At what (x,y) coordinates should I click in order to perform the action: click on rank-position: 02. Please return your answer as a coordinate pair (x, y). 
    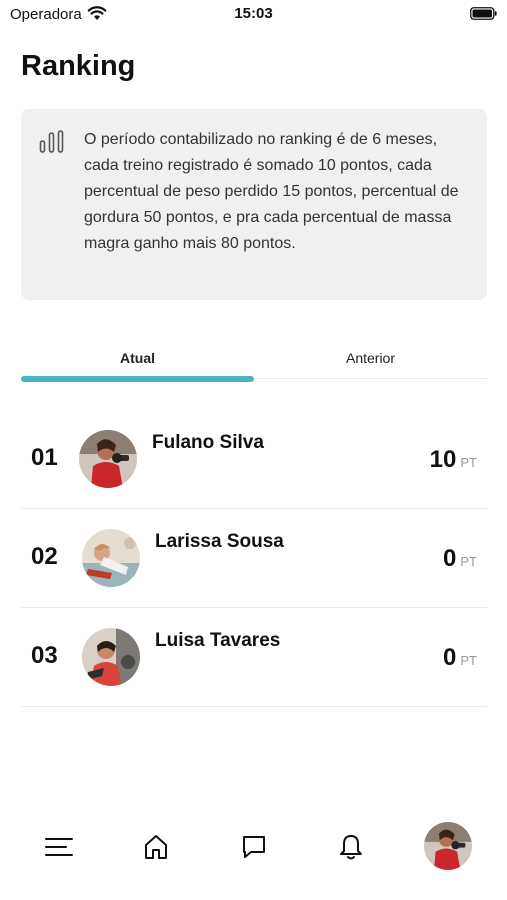
    Looking at the image, I should click on (44, 556).